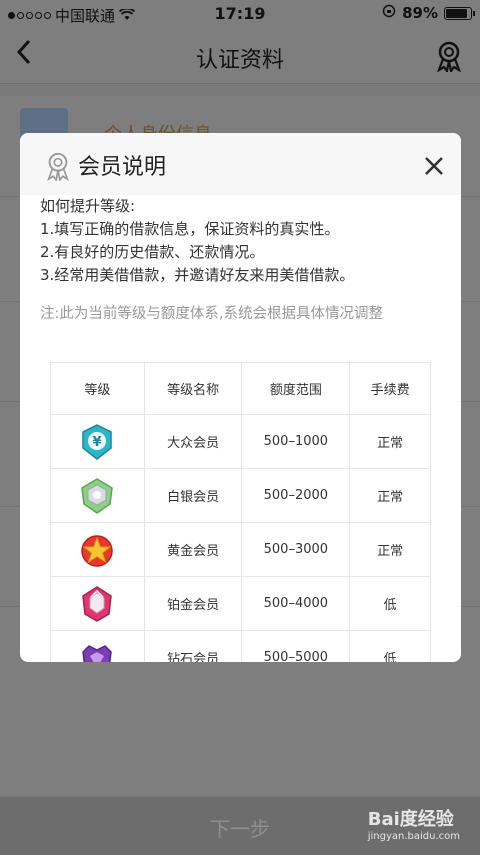 The width and height of the screenshot is (480, 855). What do you see at coordinates (152, 252) in the screenshot?
I see `tip-item: 2.有良好的历史借款、还款情况。` at bounding box center [152, 252].